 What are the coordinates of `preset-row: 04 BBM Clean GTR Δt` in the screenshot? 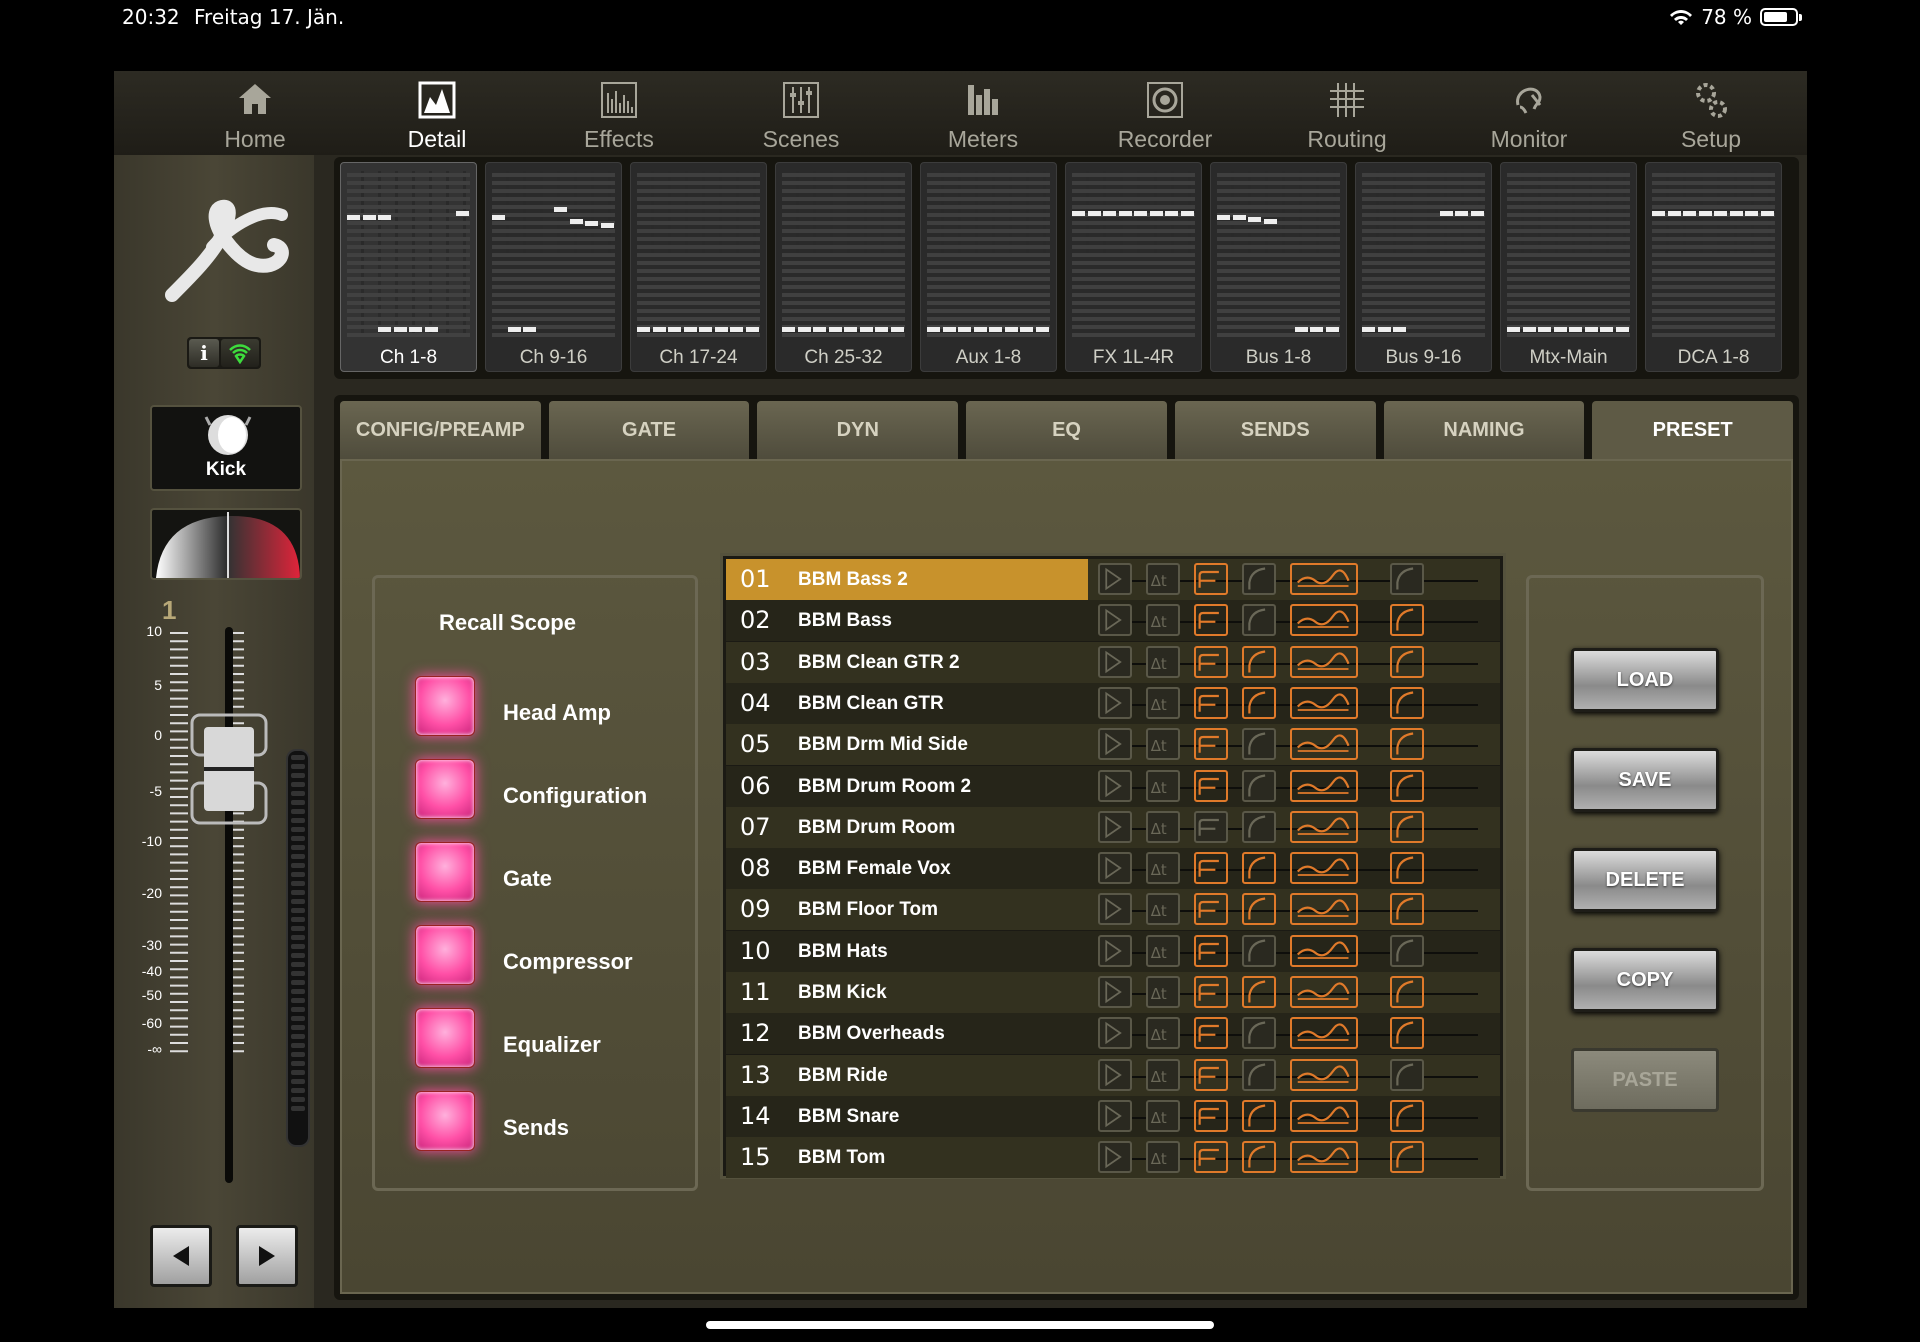 It's located at (1113, 703).